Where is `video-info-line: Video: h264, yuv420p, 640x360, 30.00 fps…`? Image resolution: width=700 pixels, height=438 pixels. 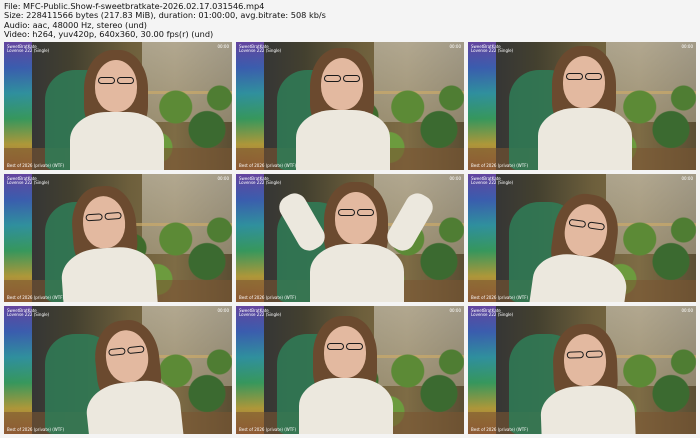 video-info-line: Video: h264, yuv420p, 640x360, 30.00 fps… is located at coordinates (109, 33).